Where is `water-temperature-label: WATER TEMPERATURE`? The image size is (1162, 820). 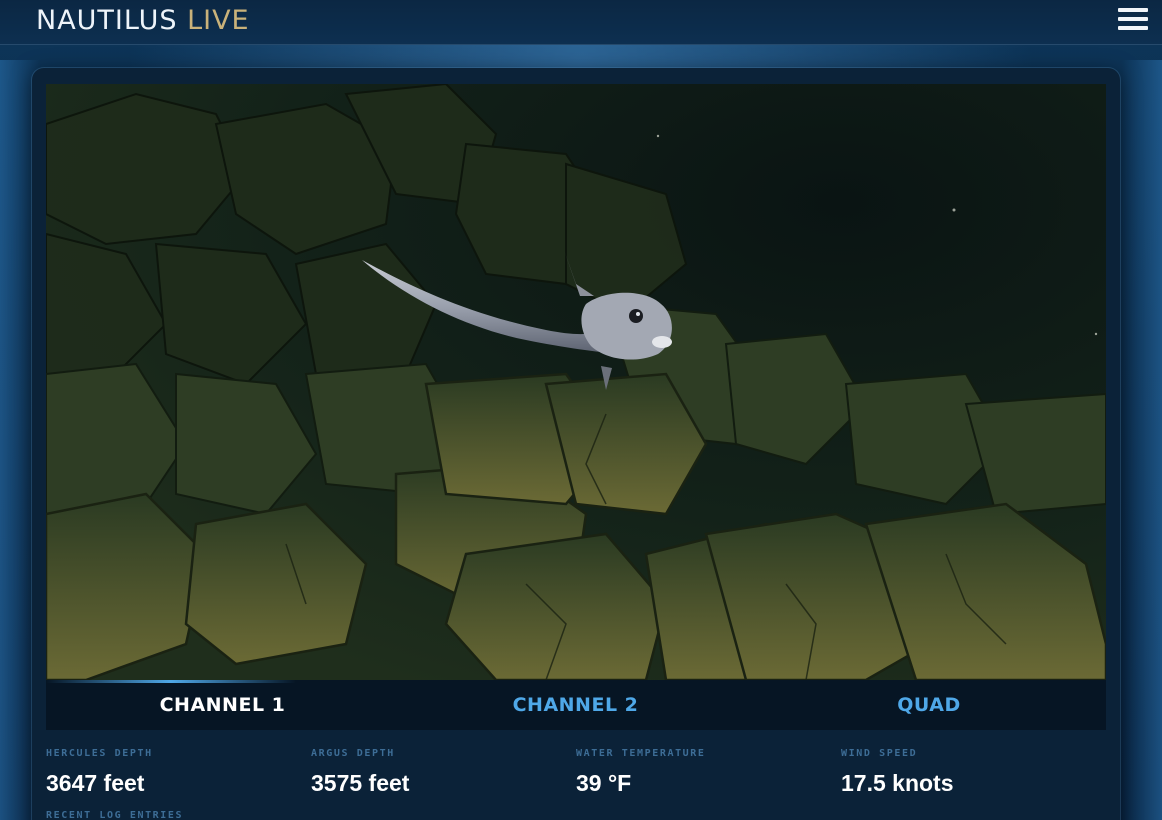 water-temperature-label: WATER TEMPERATURE is located at coordinates (641, 753).